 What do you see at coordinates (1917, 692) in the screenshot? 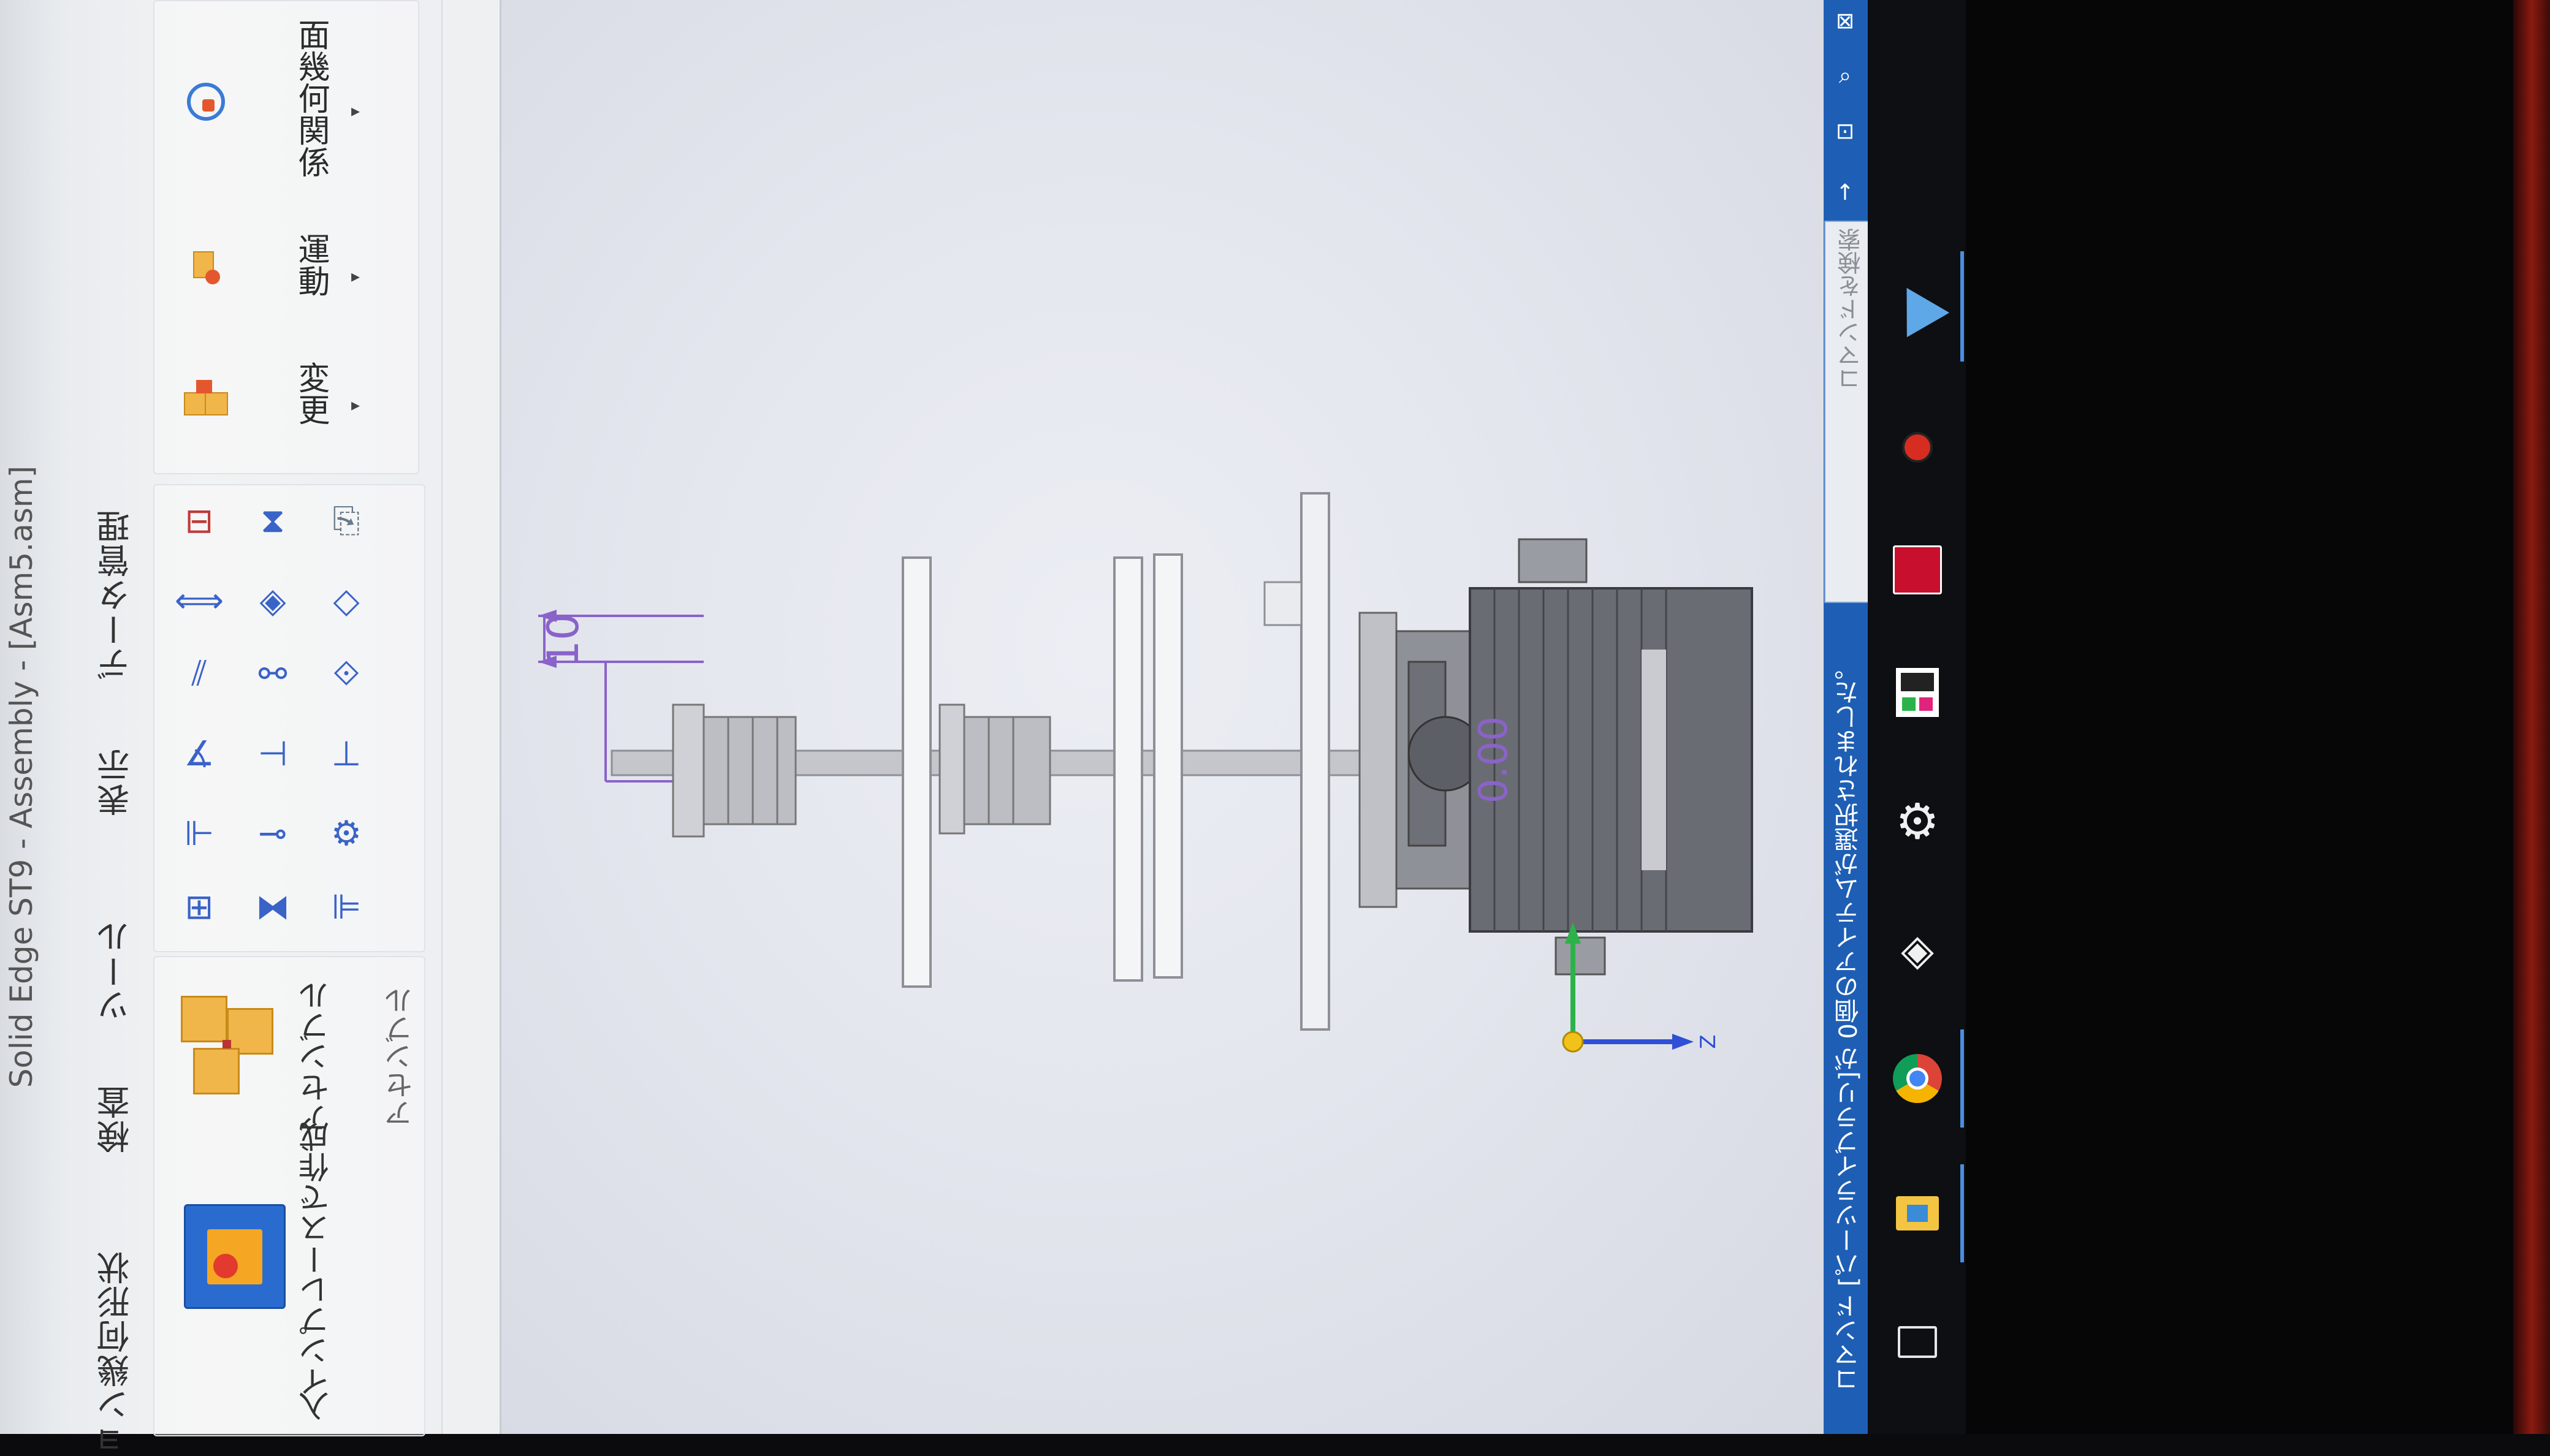
I see `proxy-app-icon` at bounding box center [1917, 692].